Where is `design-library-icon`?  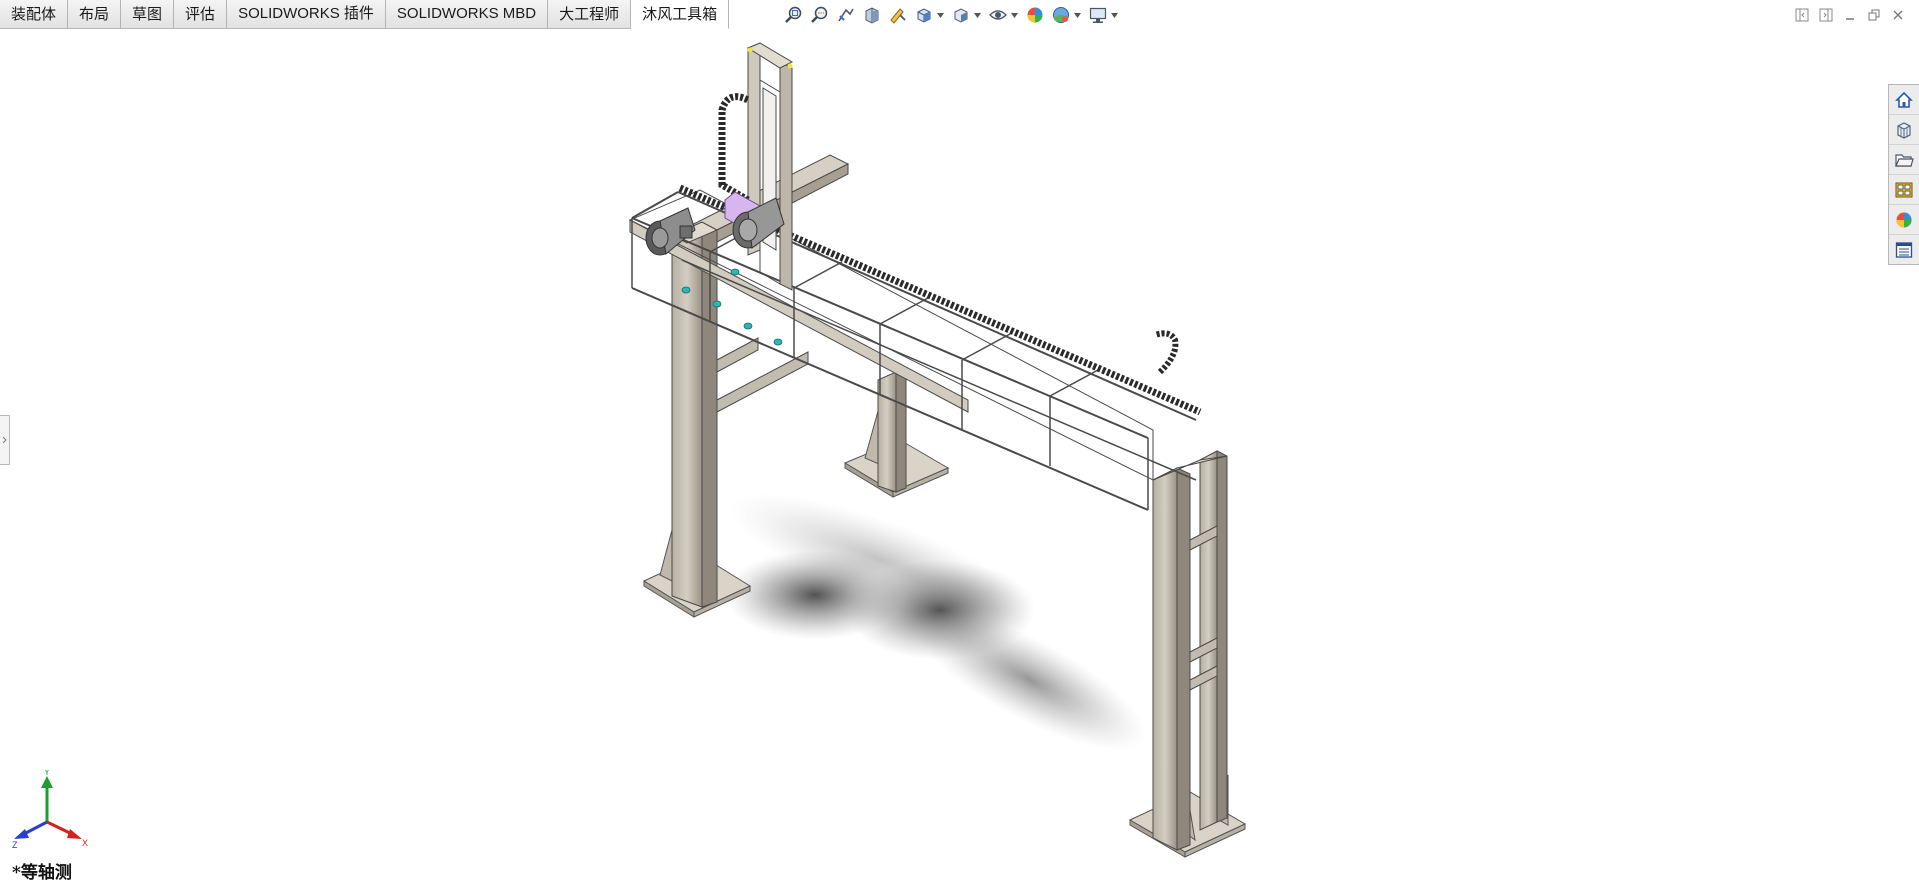 design-library-icon is located at coordinates (1904, 130).